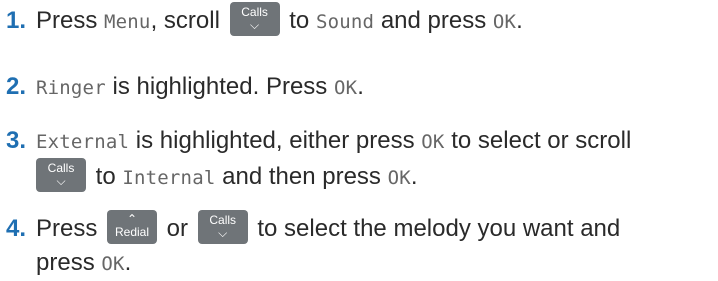 The width and height of the screenshot is (718, 281). Describe the element at coordinates (188, 20) in the screenshot. I see `step-text: , scroll` at that location.